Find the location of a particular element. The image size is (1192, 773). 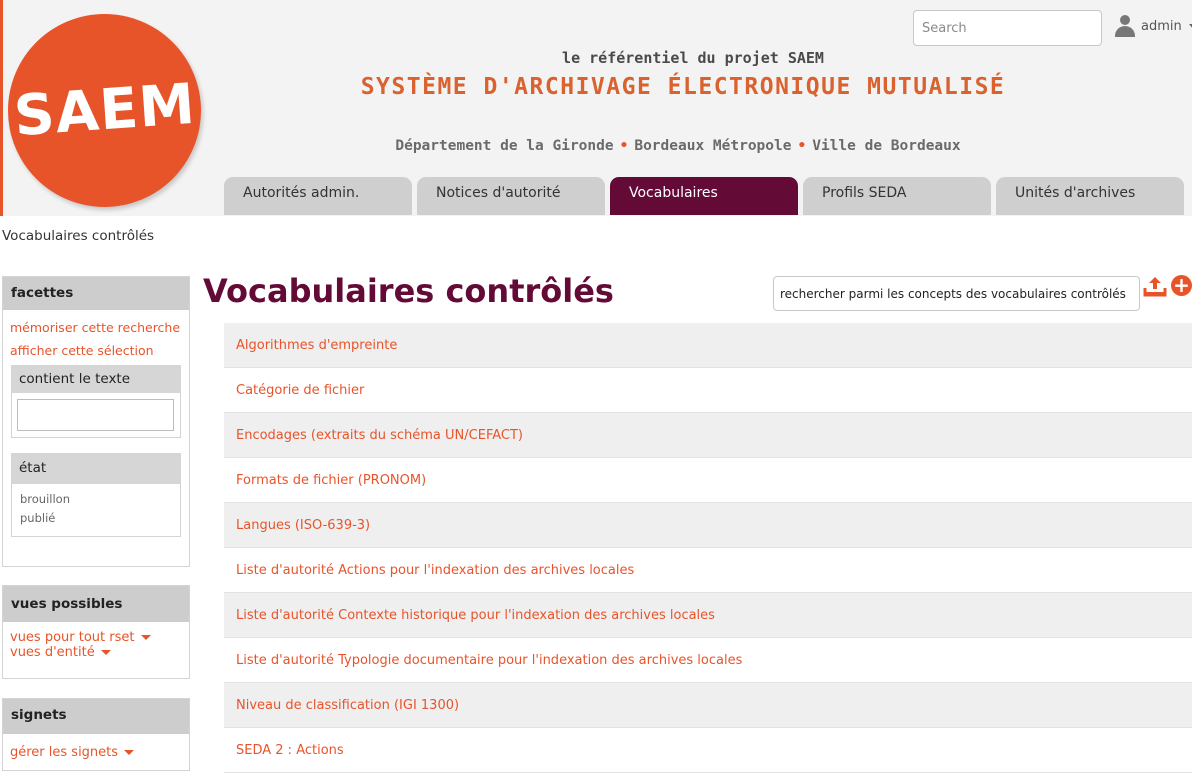

tab-autorites-admin: Autorités admin. is located at coordinates (318, 196).